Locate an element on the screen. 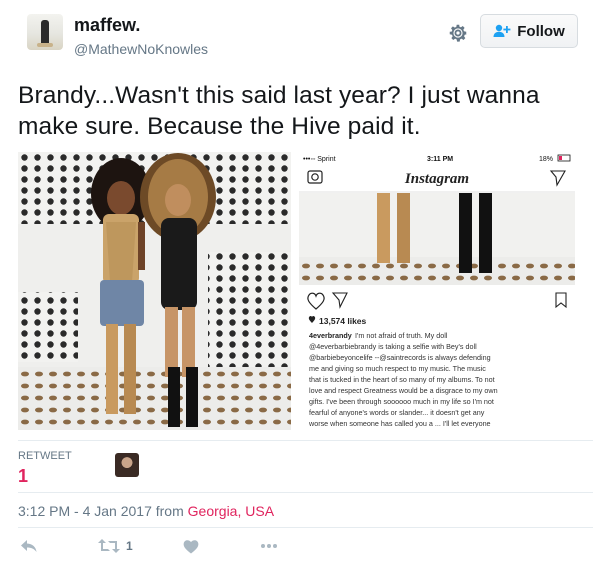 Image resolution: width=611 pixels, height=574 pixels. tweet-location: Georgia, USA is located at coordinates (231, 511).